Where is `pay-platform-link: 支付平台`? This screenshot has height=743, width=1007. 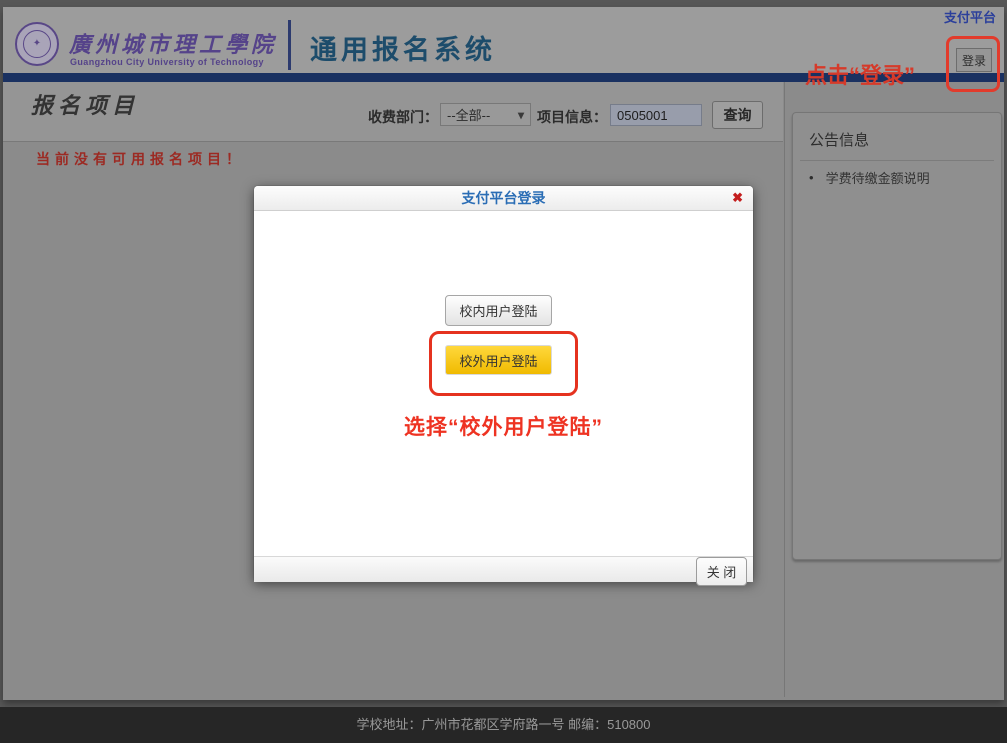
pay-platform-link: 支付平台 is located at coordinates (970, 16).